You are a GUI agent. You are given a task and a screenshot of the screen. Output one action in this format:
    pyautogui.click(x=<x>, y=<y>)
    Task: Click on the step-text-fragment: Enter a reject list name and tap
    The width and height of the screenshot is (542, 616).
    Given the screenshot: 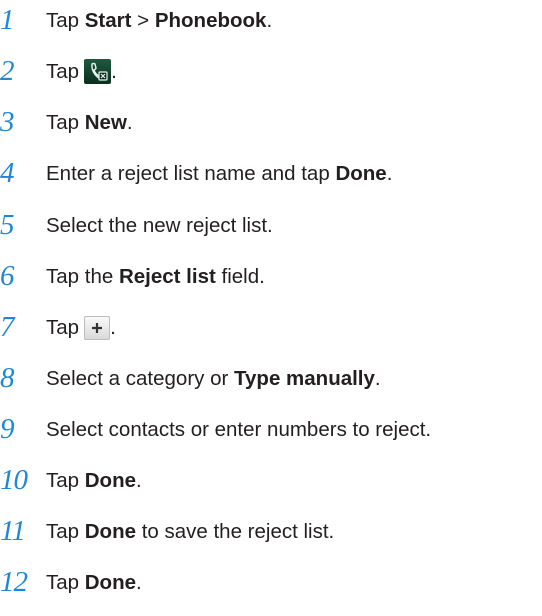 What is the action you would take?
    pyautogui.click(x=191, y=173)
    